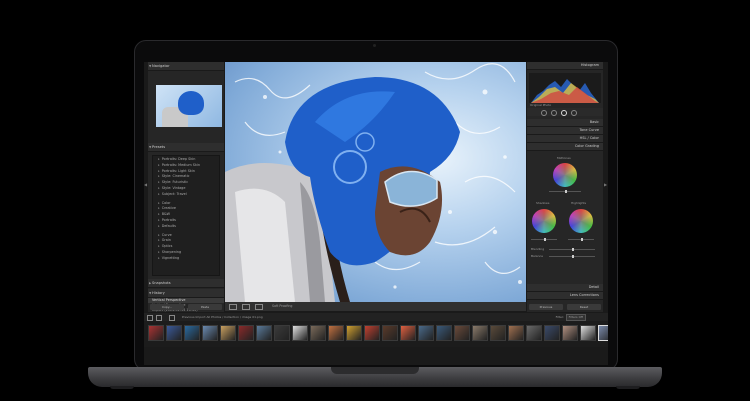 The height and width of the screenshot is (401, 750). What do you see at coordinates (186, 66) in the screenshot?
I see `navigator-header: ▼ Navigator` at bounding box center [186, 66].